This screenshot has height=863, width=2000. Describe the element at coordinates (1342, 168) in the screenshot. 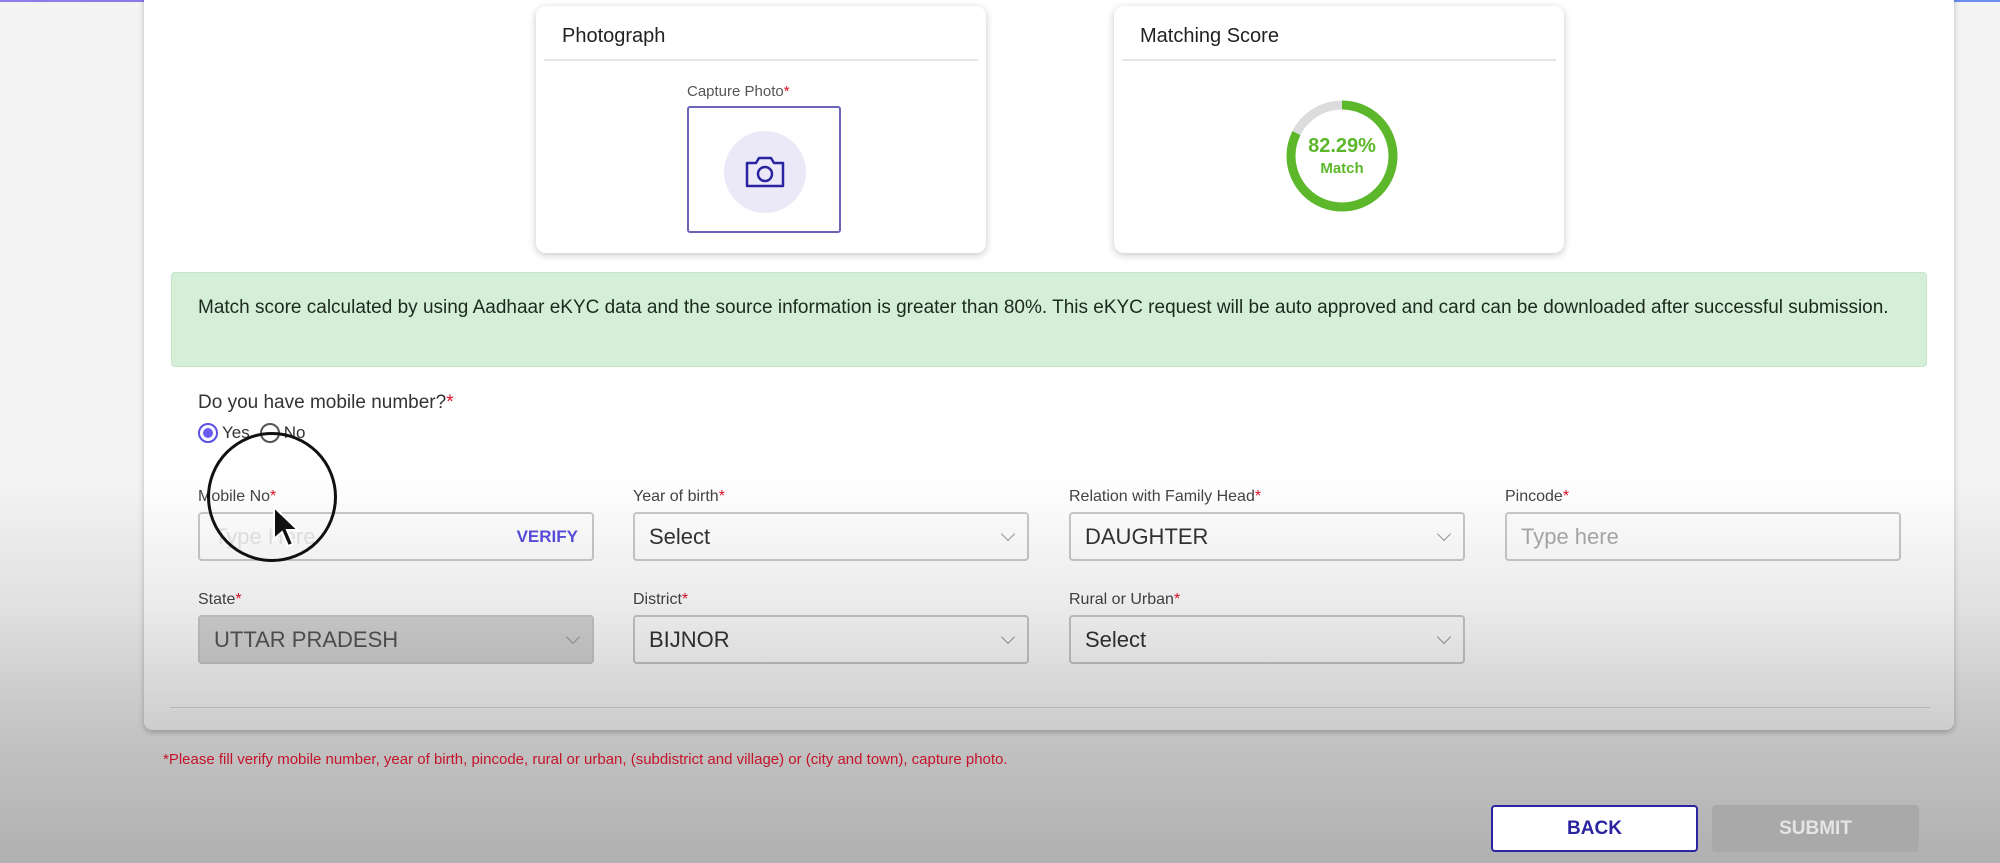

I see `match-label: Match` at that location.